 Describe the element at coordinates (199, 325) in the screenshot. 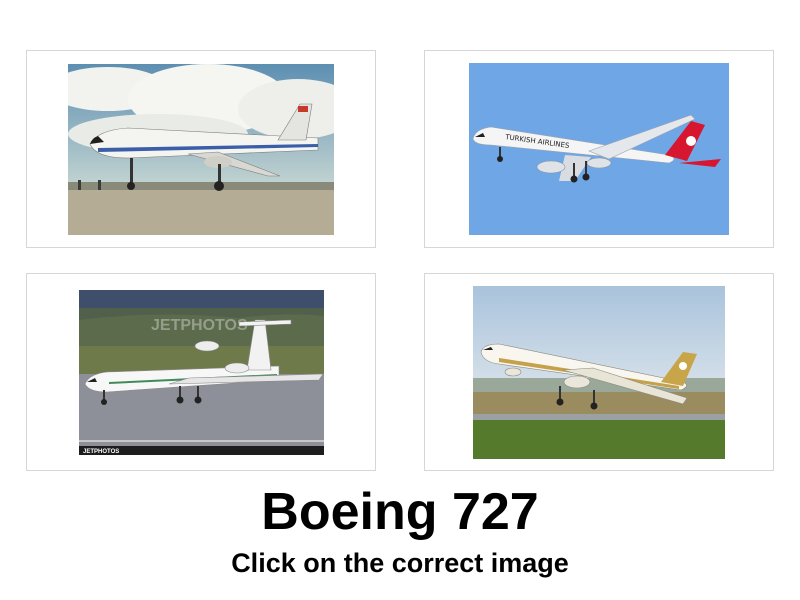

I see `jetphotos-watermark: JETPHOTOS` at that location.